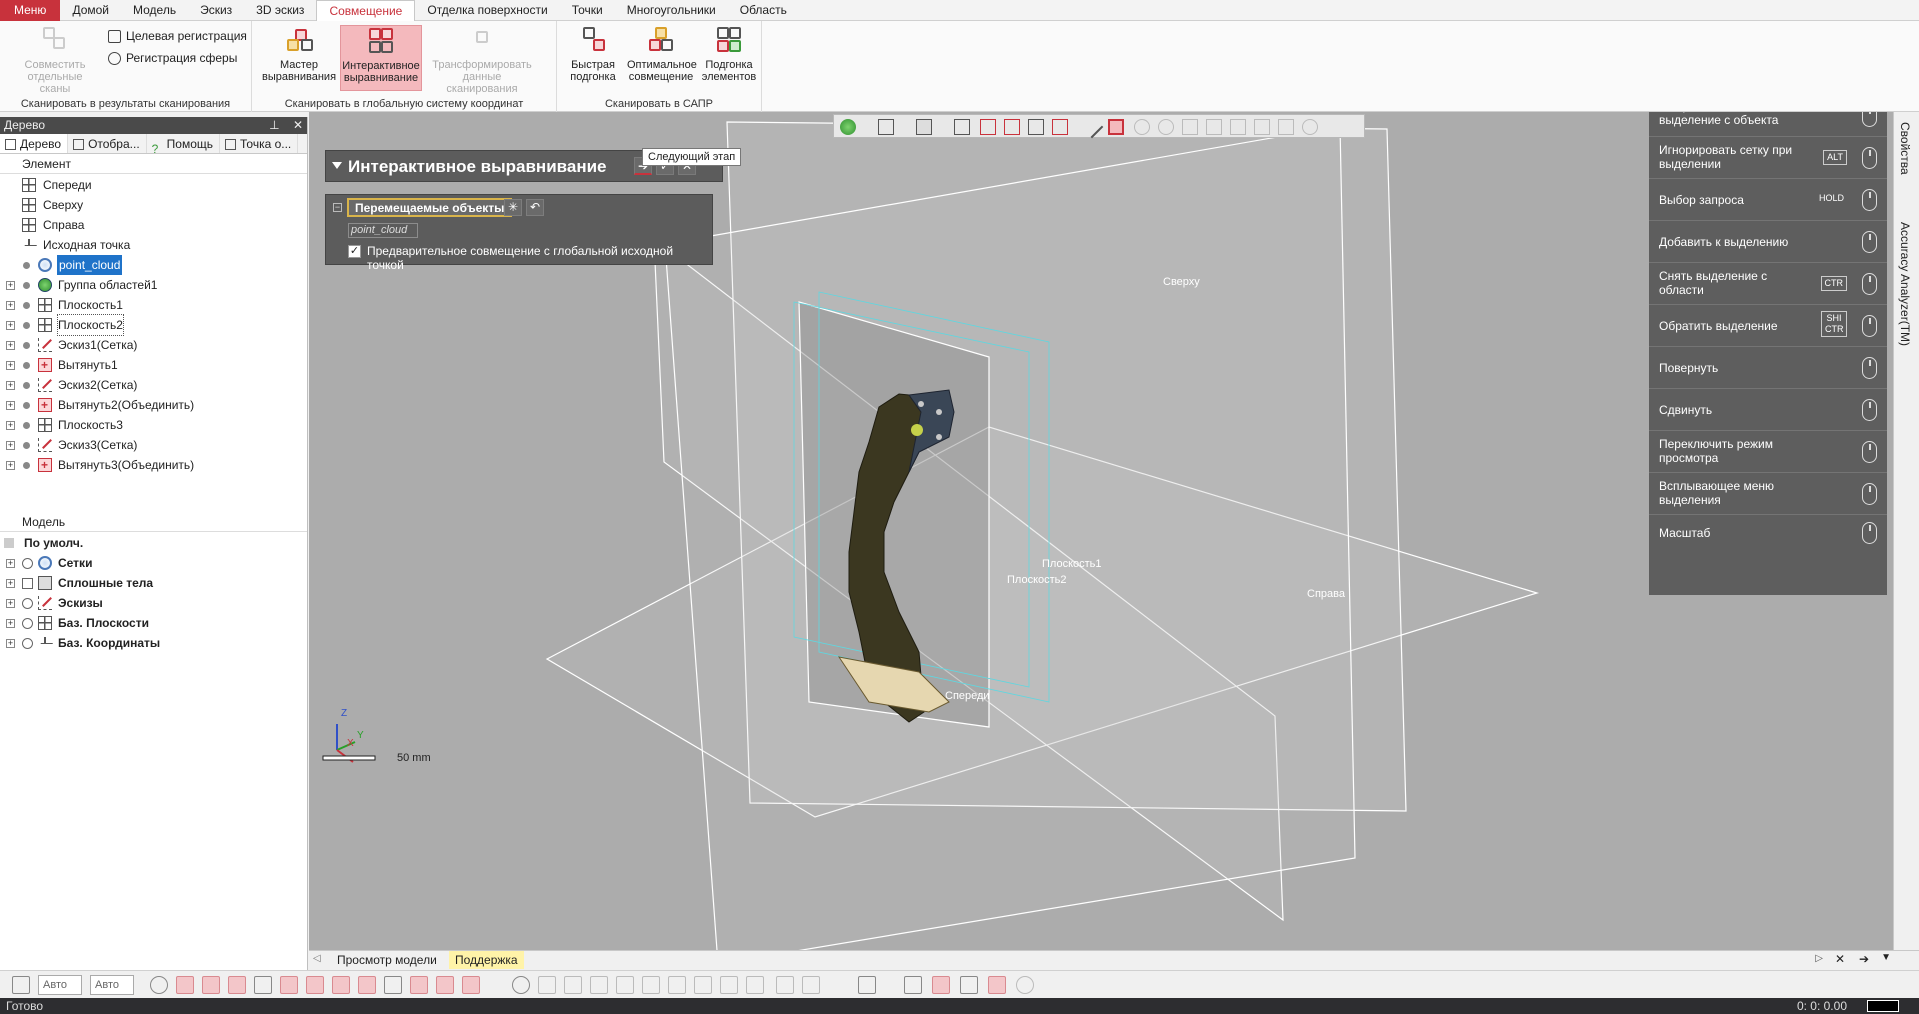 The image size is (1919, 1014). Describe the element at coordinates (153, 245) in the screenshot. I see `tree-item-origin: Исходная точка` at that location.